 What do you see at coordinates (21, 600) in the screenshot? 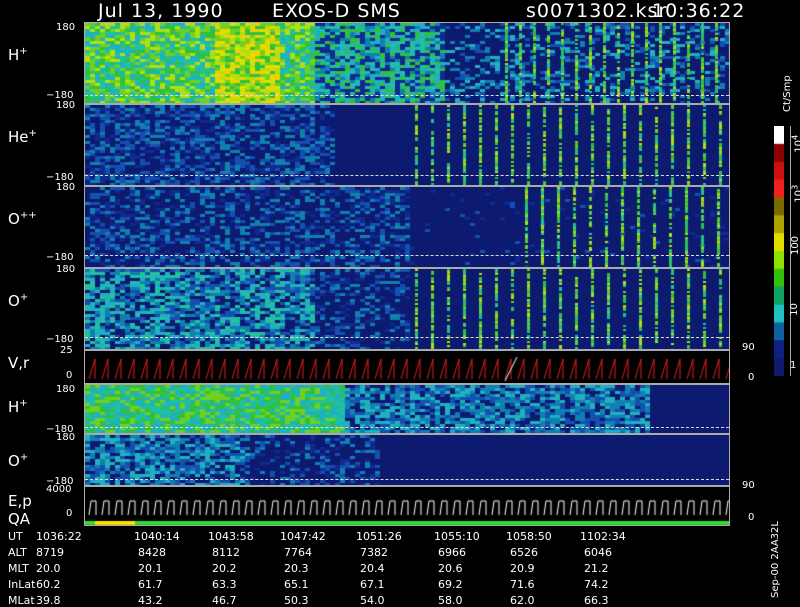
I see `ephem-row-label: MLat` at bounding box center [21, 600].